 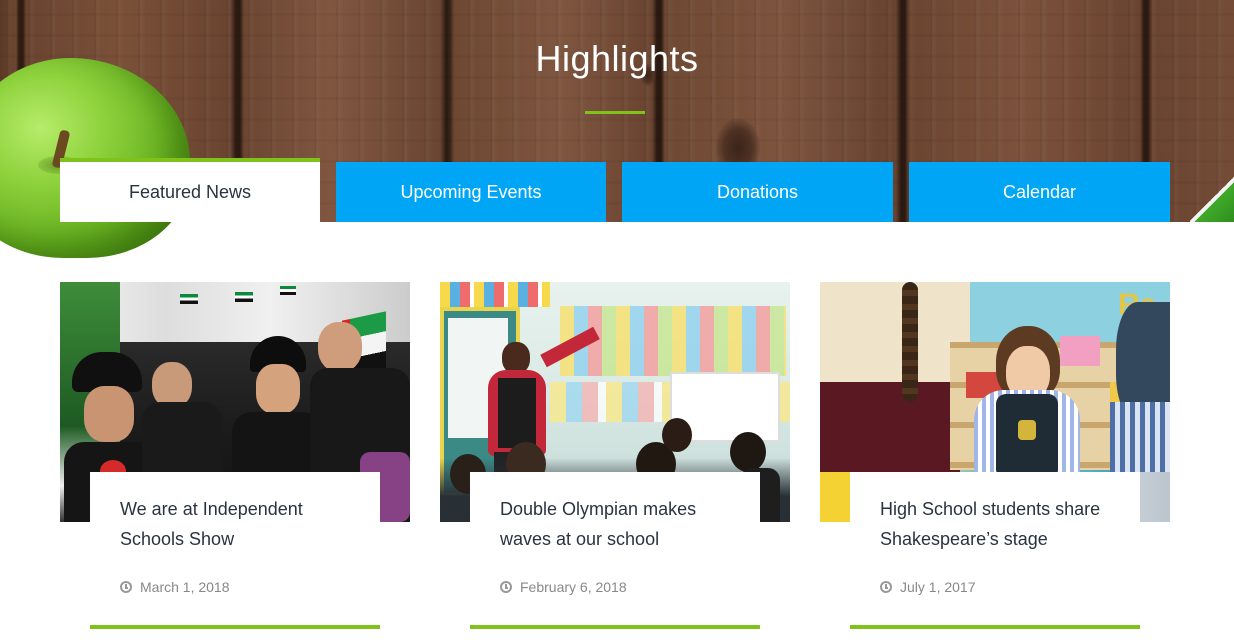 I want to click on title-underline, so click(x=615, y=112).